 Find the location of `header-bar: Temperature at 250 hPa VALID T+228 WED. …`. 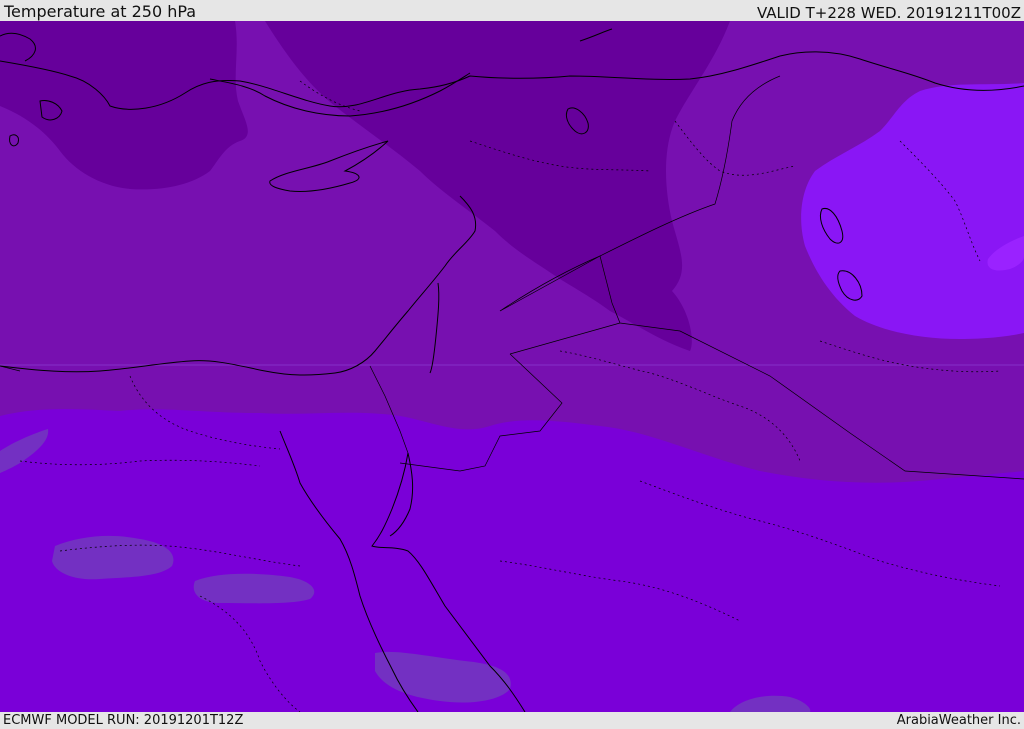

header-bar: Temperature at 250 hPa VALID T+228 WED. … is located at coordinates (512, 10).